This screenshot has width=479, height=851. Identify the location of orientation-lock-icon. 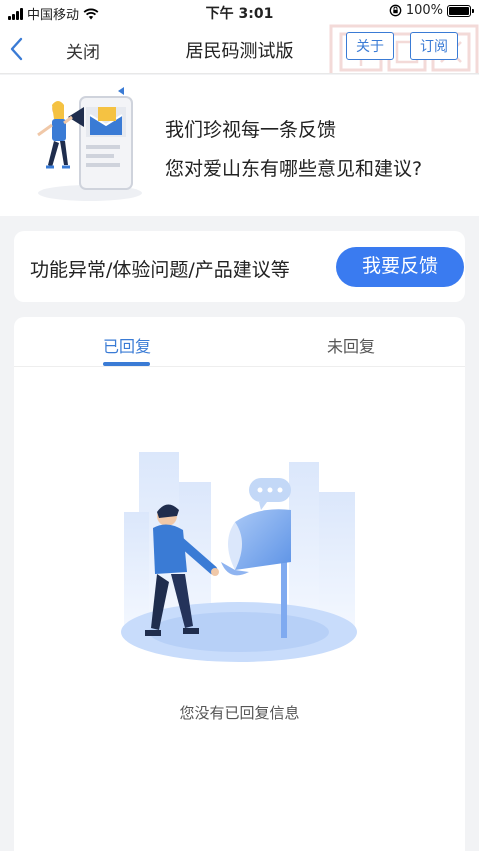
(395, 10).